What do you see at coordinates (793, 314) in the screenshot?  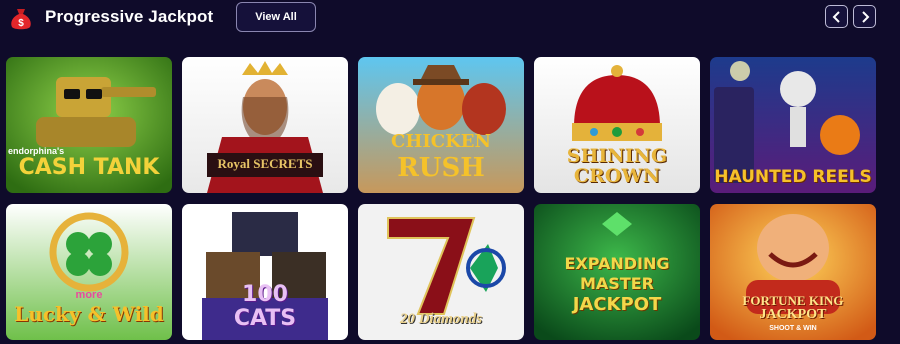 I see `game-title-line2: JACKPOT` at bounding box center [793, 314].